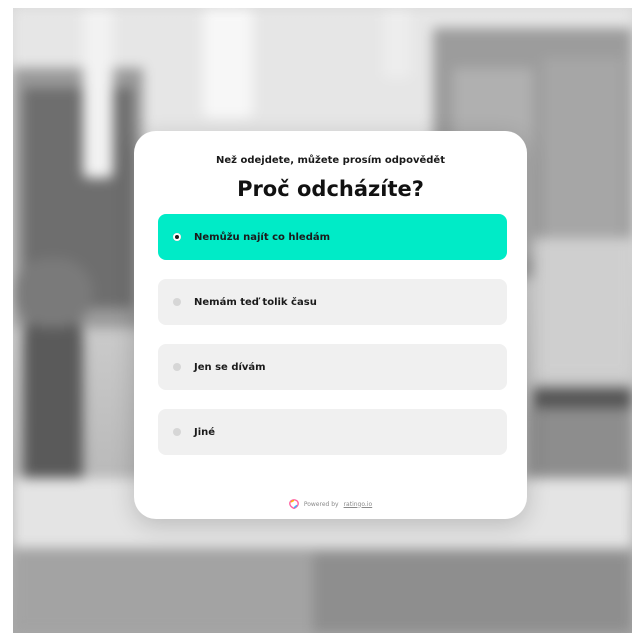  I want to click on ratingo-logo-icon, so click(293, 504).